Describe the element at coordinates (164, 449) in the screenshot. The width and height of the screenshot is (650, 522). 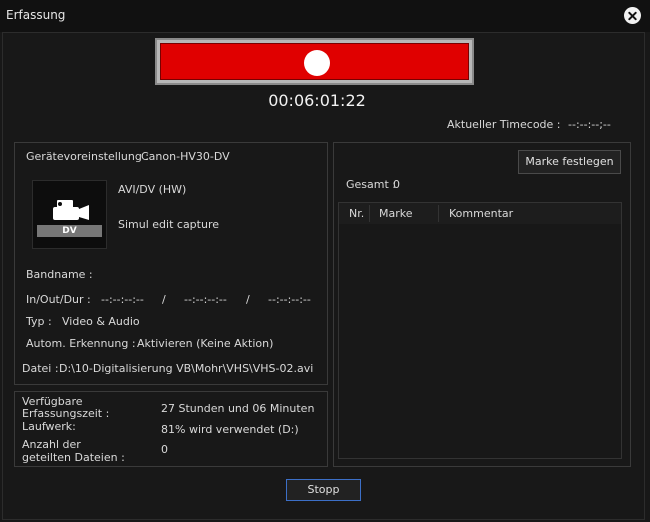
I see `split-files-value: 0` at that location.